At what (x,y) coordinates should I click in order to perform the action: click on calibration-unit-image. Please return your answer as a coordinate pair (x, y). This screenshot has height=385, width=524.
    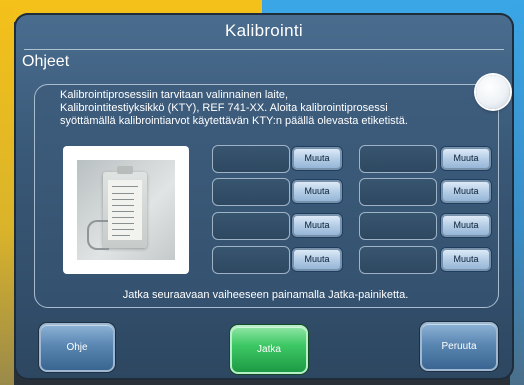
    Looking at the image, I should click on (117, 208).